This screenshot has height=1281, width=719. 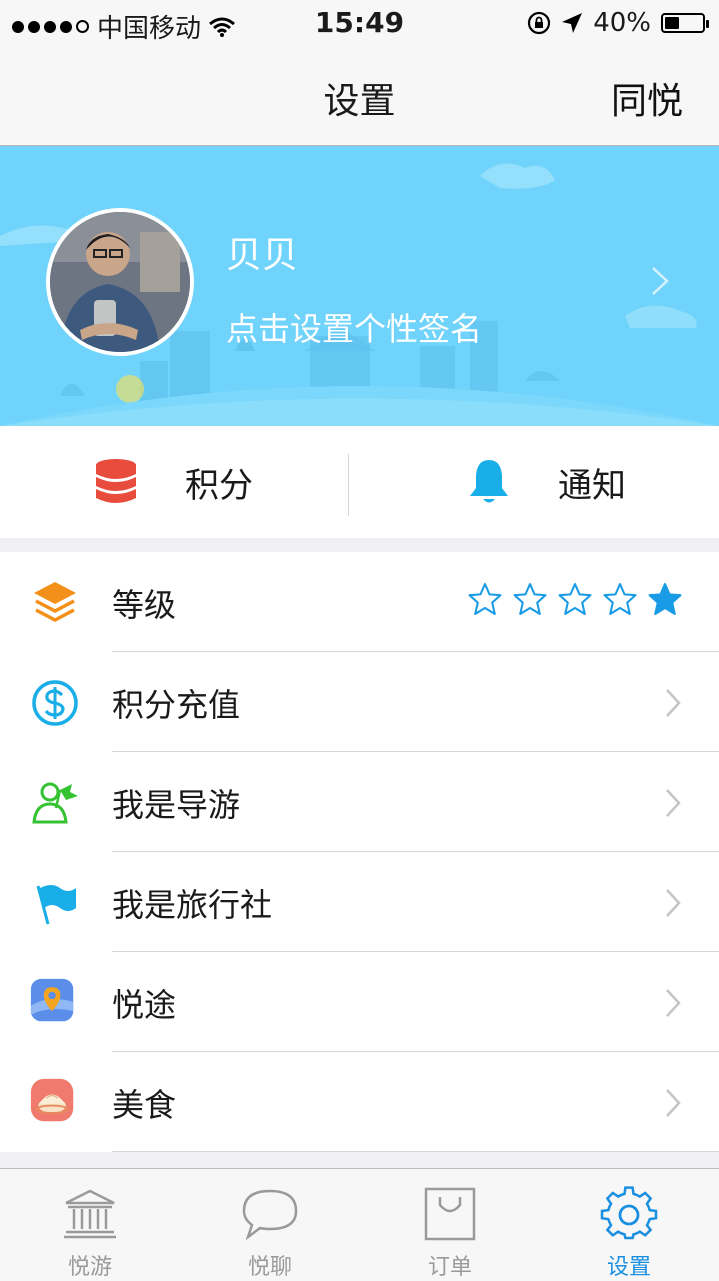 I want to click on tab-settings: 设置, so click(x=629, y=1225).